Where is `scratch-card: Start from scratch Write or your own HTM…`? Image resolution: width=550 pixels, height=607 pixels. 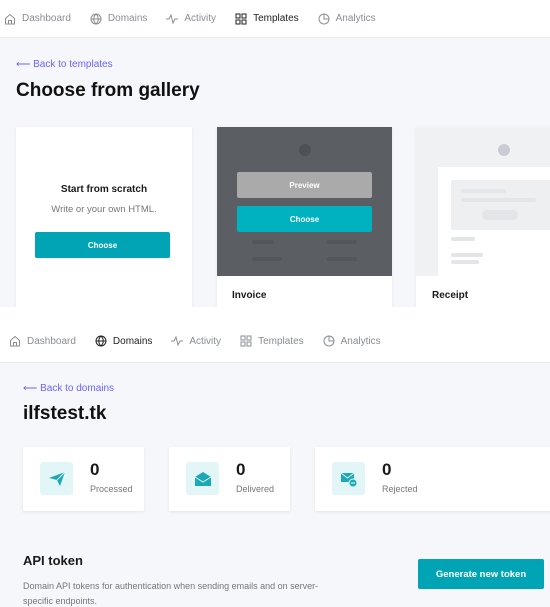
scratch-card: Start from scratch Write or your own HTM… is located at coordinates (104, 217).